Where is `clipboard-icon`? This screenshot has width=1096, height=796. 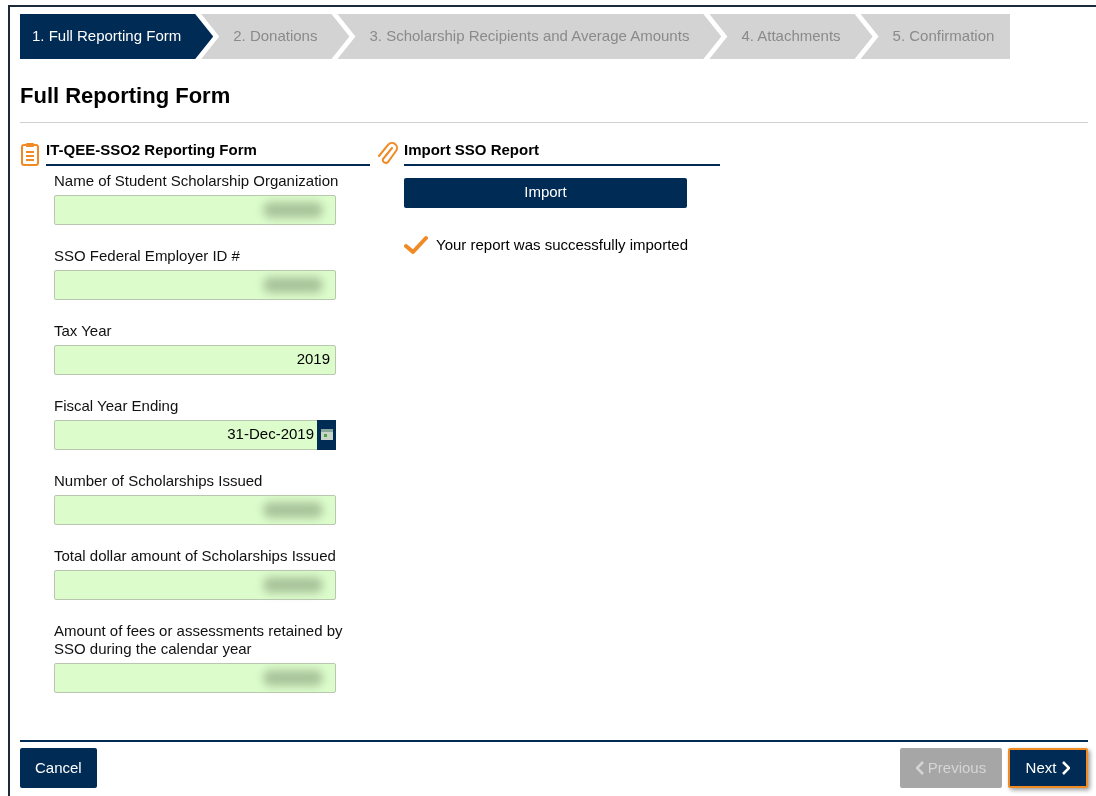
clipboard-icon is located at coordinates (30, 153).